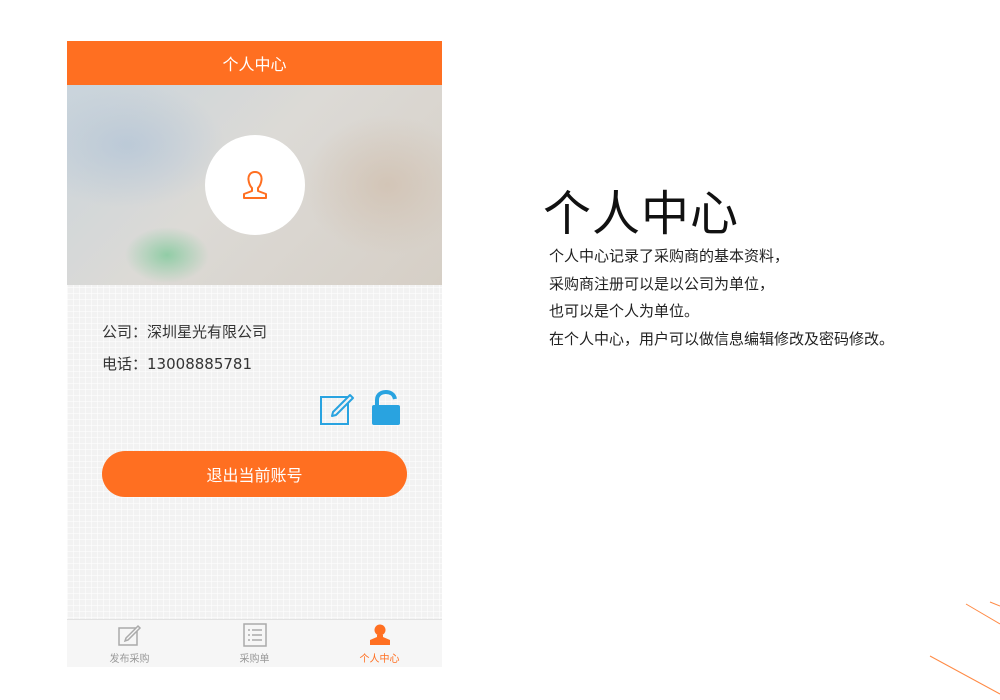 This screenshot has height=700, width=1000. I want to click on tab-publish-purchase: 发布采购, so click(129, 643).